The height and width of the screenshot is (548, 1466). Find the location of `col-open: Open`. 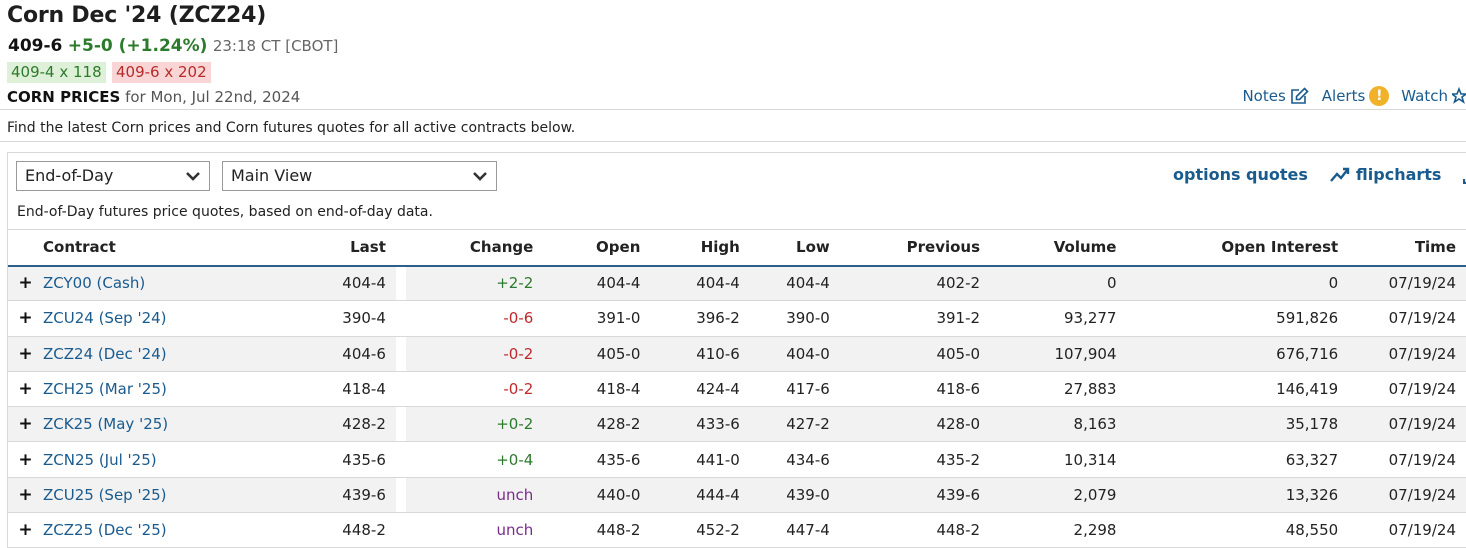

col-open: Open is located at coordinates (597, 248).